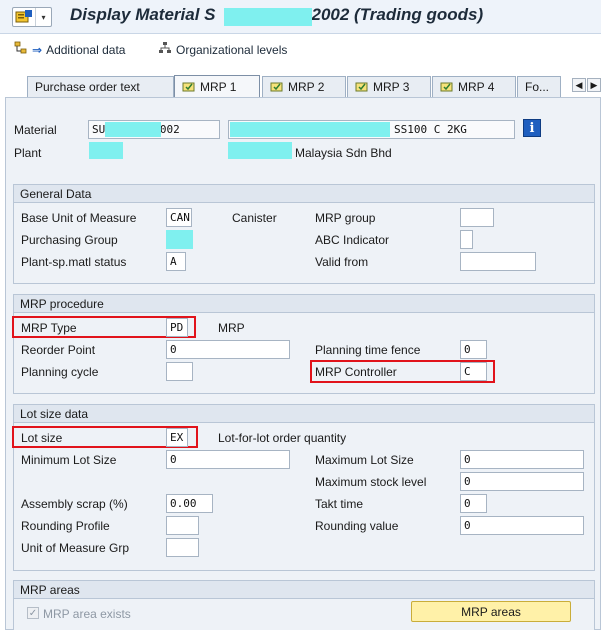  What do you see at coordinates (498, 261) in the screenshot?
I see `valid-from-field` at bounding box center [498, 261].